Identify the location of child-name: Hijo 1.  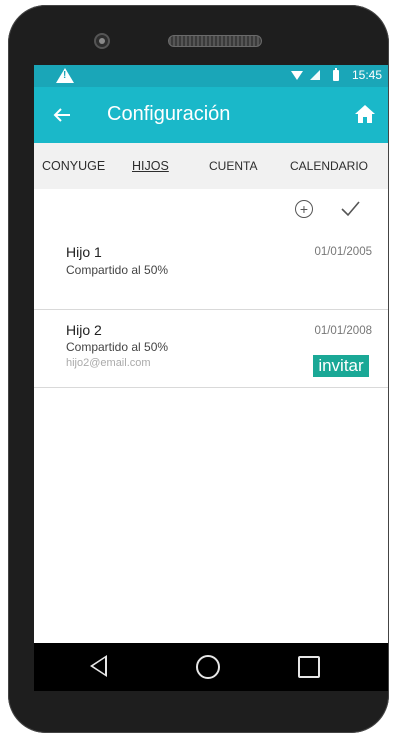
(84, 252).